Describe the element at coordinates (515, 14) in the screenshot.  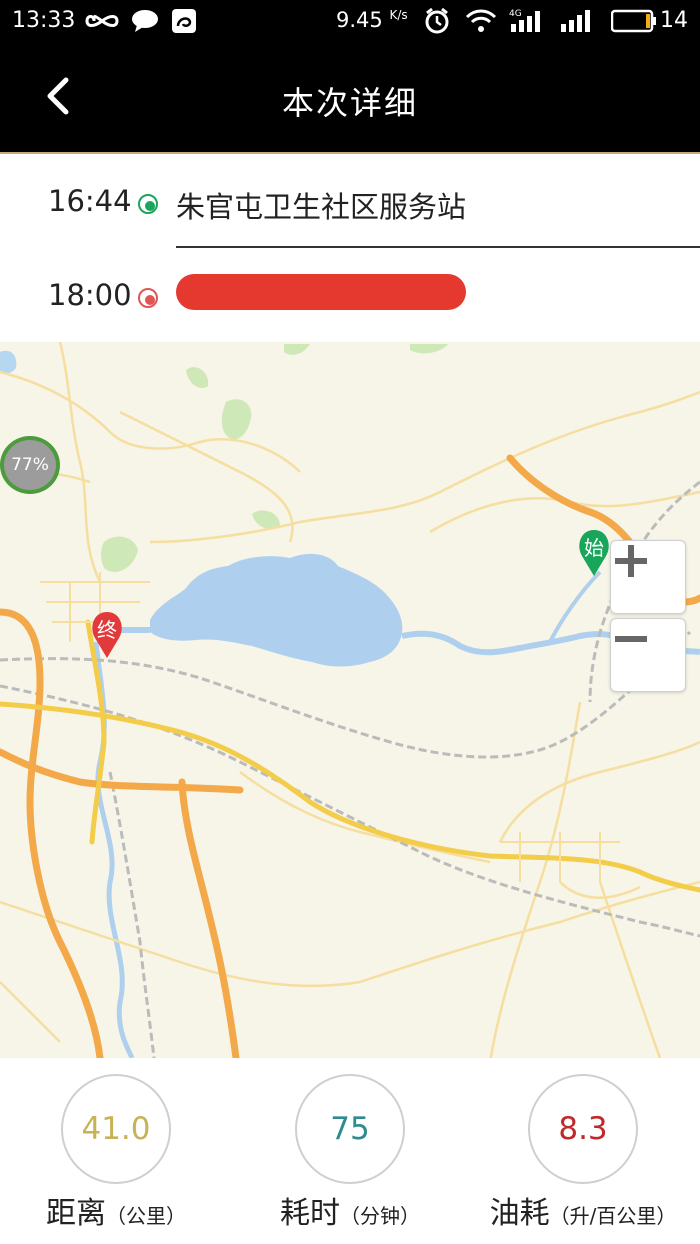
I see `network-type: 4G` at that location.